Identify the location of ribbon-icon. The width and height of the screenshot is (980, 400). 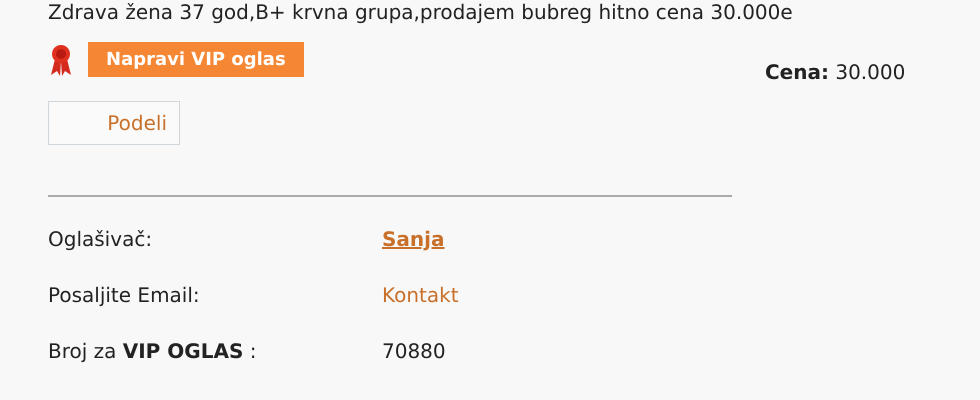
(61, 59).